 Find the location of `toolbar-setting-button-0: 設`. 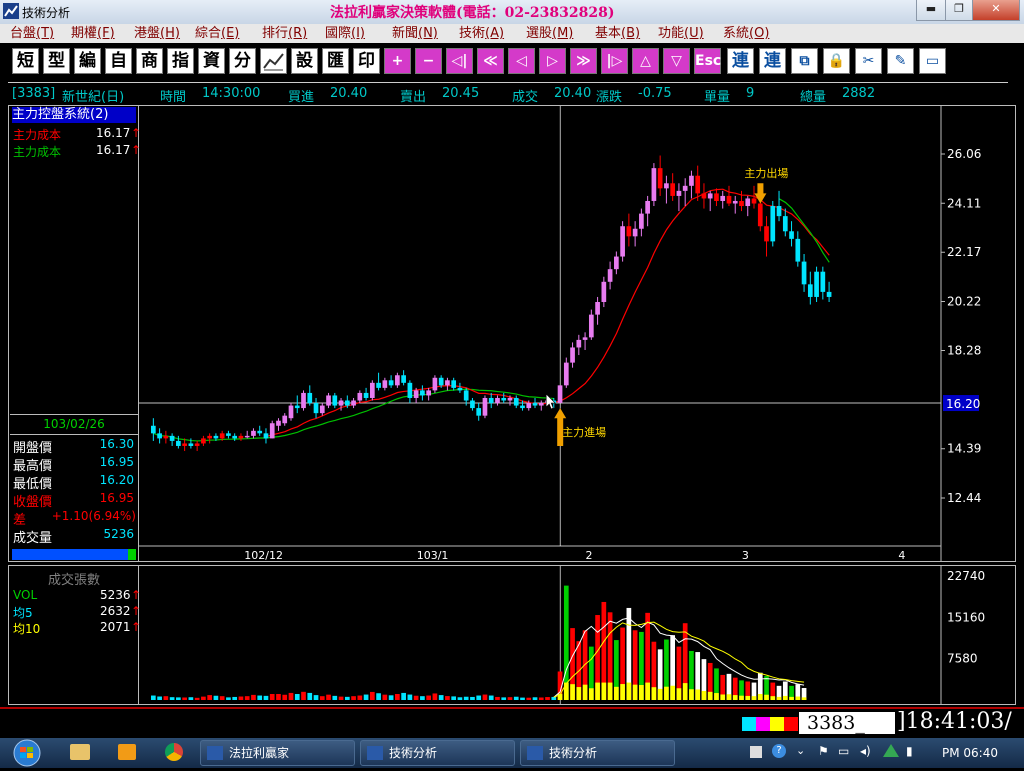

toolbar-setting-button-0: 設 is located at coordinates (304, 61).